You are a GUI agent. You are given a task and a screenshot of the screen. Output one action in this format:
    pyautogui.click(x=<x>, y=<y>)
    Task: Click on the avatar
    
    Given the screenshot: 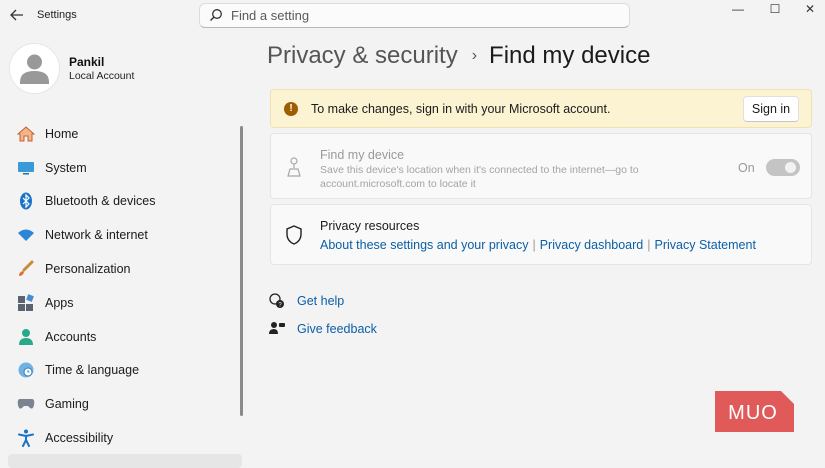 What is the action you would take?
    pyautogui.click(x=34, y=68)
    